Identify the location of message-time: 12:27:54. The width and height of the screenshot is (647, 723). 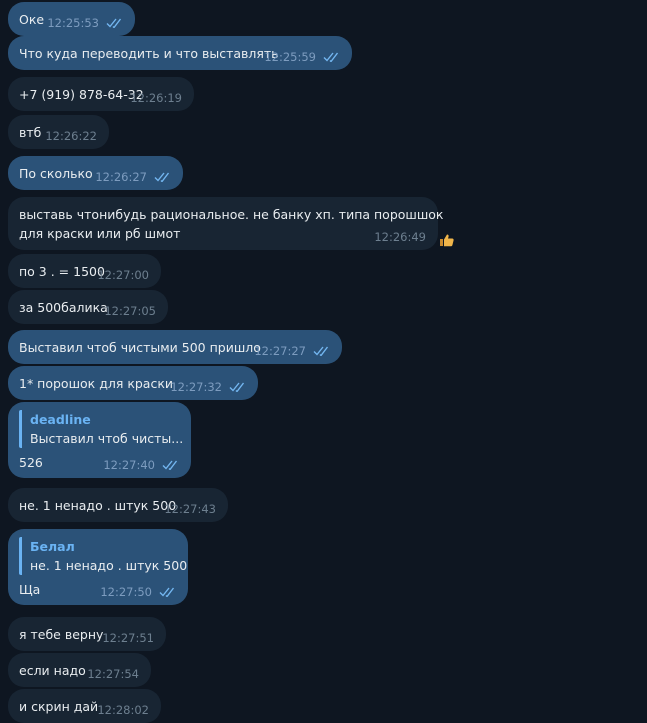
(113, 674).